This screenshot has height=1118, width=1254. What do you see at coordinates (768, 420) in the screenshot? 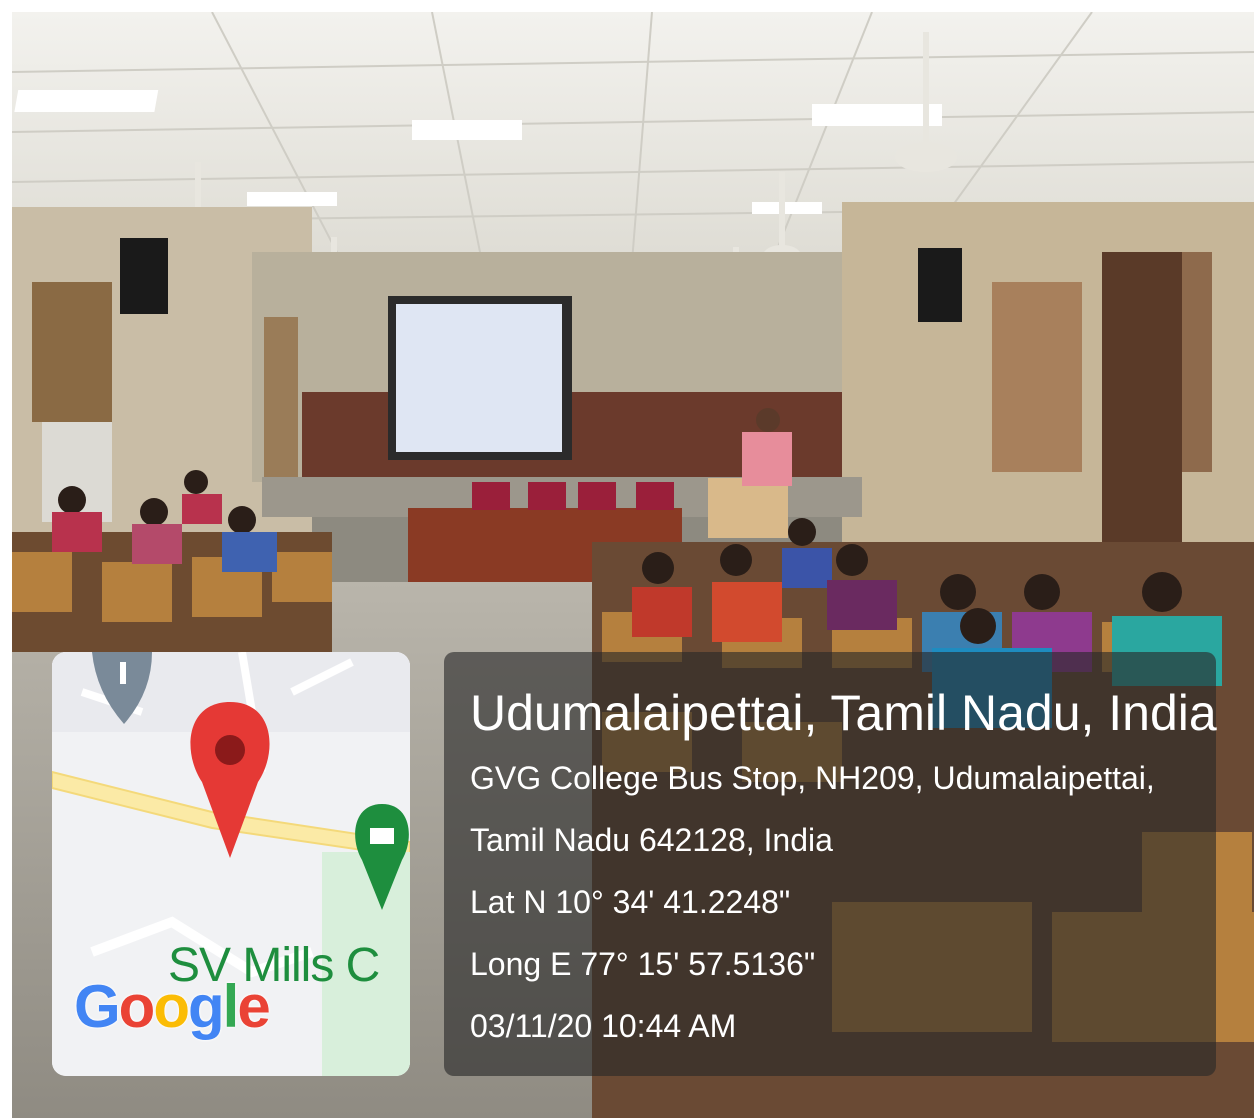
I see `presenter-head` at bounding box center [768, 420].